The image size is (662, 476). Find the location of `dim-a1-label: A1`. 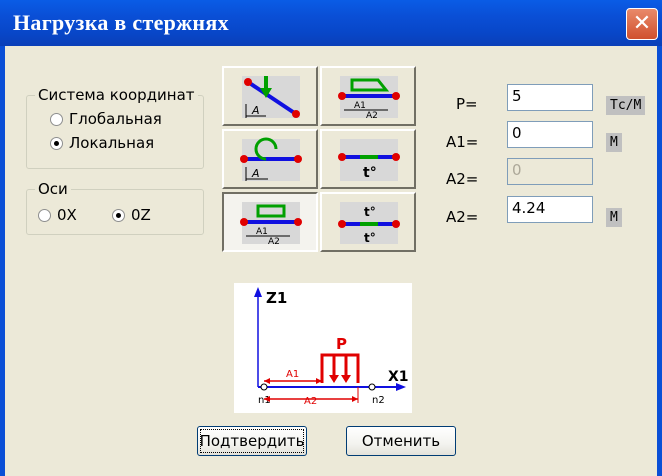

dim-a1-label: A1 is located at coordinates (292, 374).